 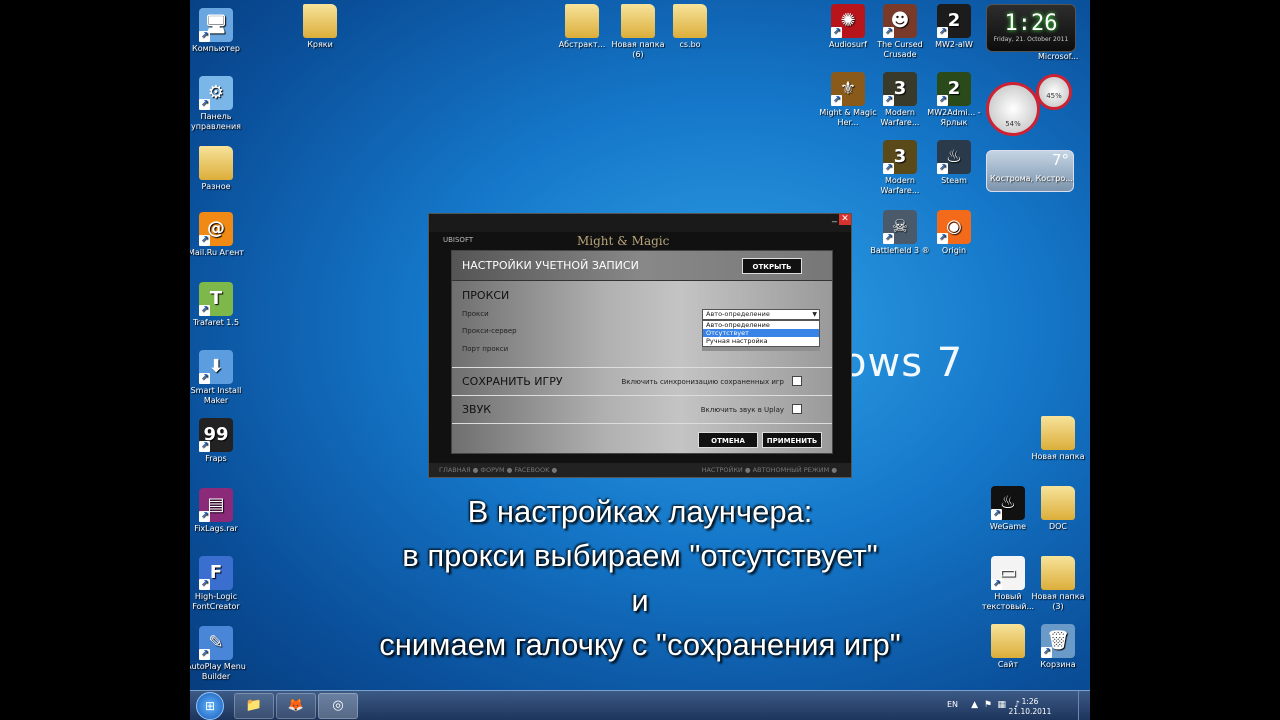 I want to click on desktop-icon-origin: ◉ Origin, so click(x=954, y=233).